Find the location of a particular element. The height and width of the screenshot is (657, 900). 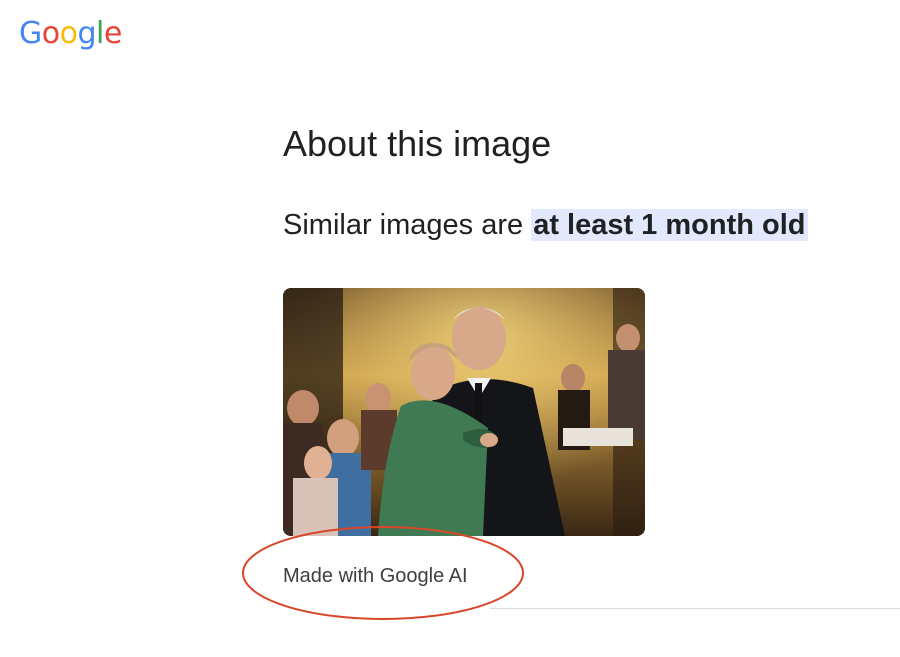

logo-letter: e is located at coordinates (112, 33).